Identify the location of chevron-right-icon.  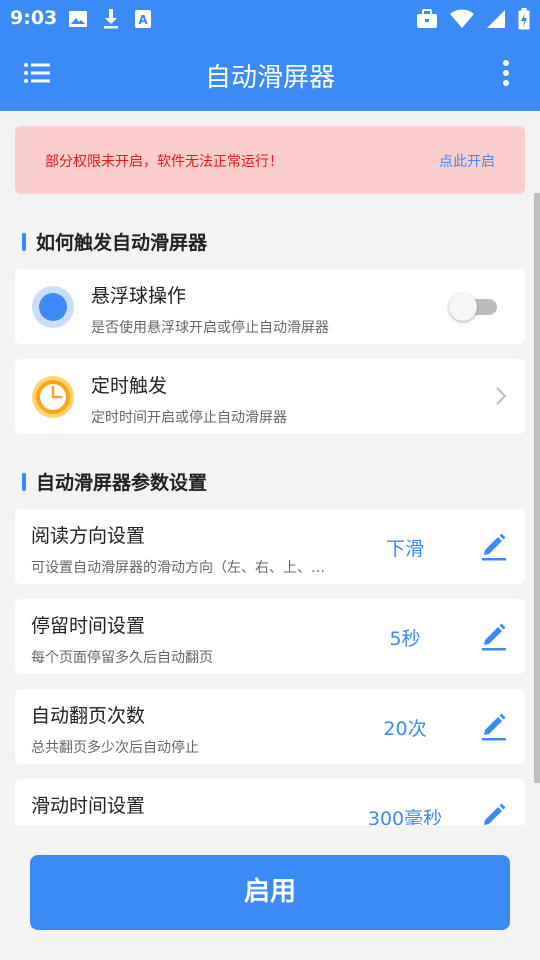
(501, 396).